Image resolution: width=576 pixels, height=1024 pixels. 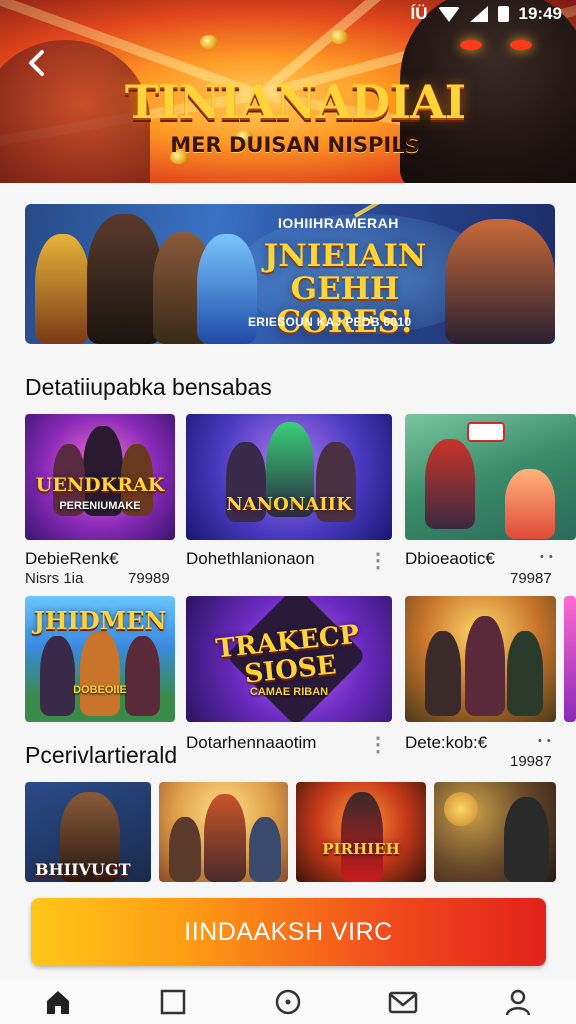 What do you see at coordinates (338, 223) in the screenshot?
I see `promo-kicker: IOHIIHRAMERAH` at bounding box center [338, 223].